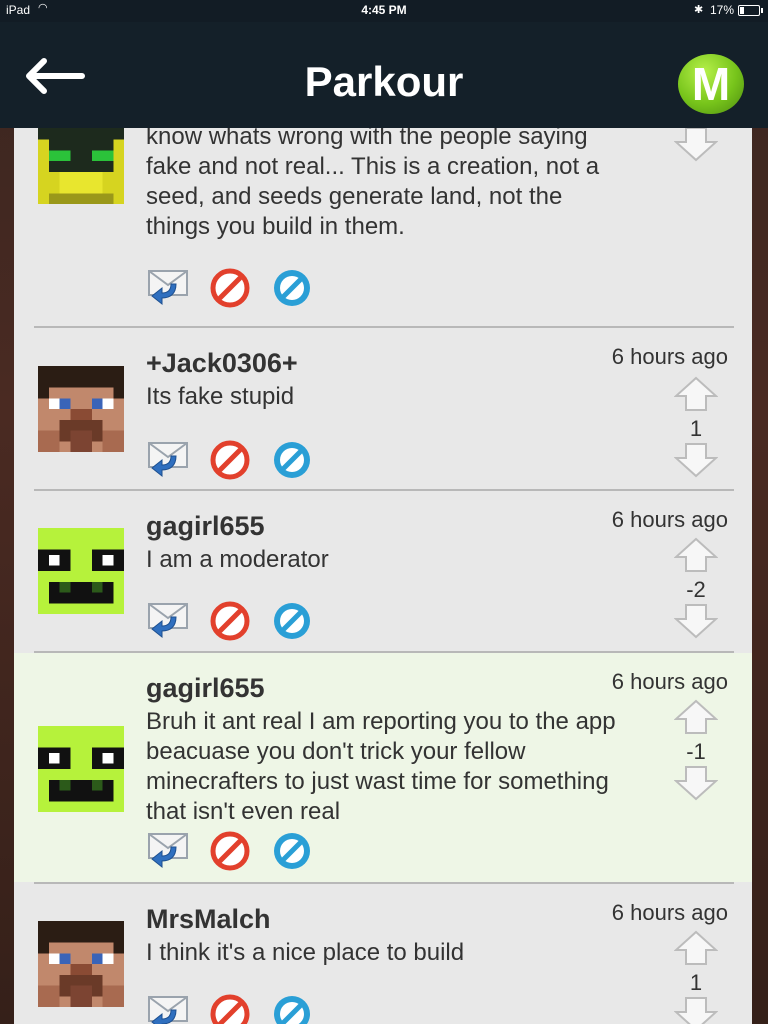 The width and height of the screenshot is (768, 1024). What do you see at coordinates (305, 952) in the screenshot?
I see `comment-body: I think it's a nice place to build` at bounding box center [305, 952].